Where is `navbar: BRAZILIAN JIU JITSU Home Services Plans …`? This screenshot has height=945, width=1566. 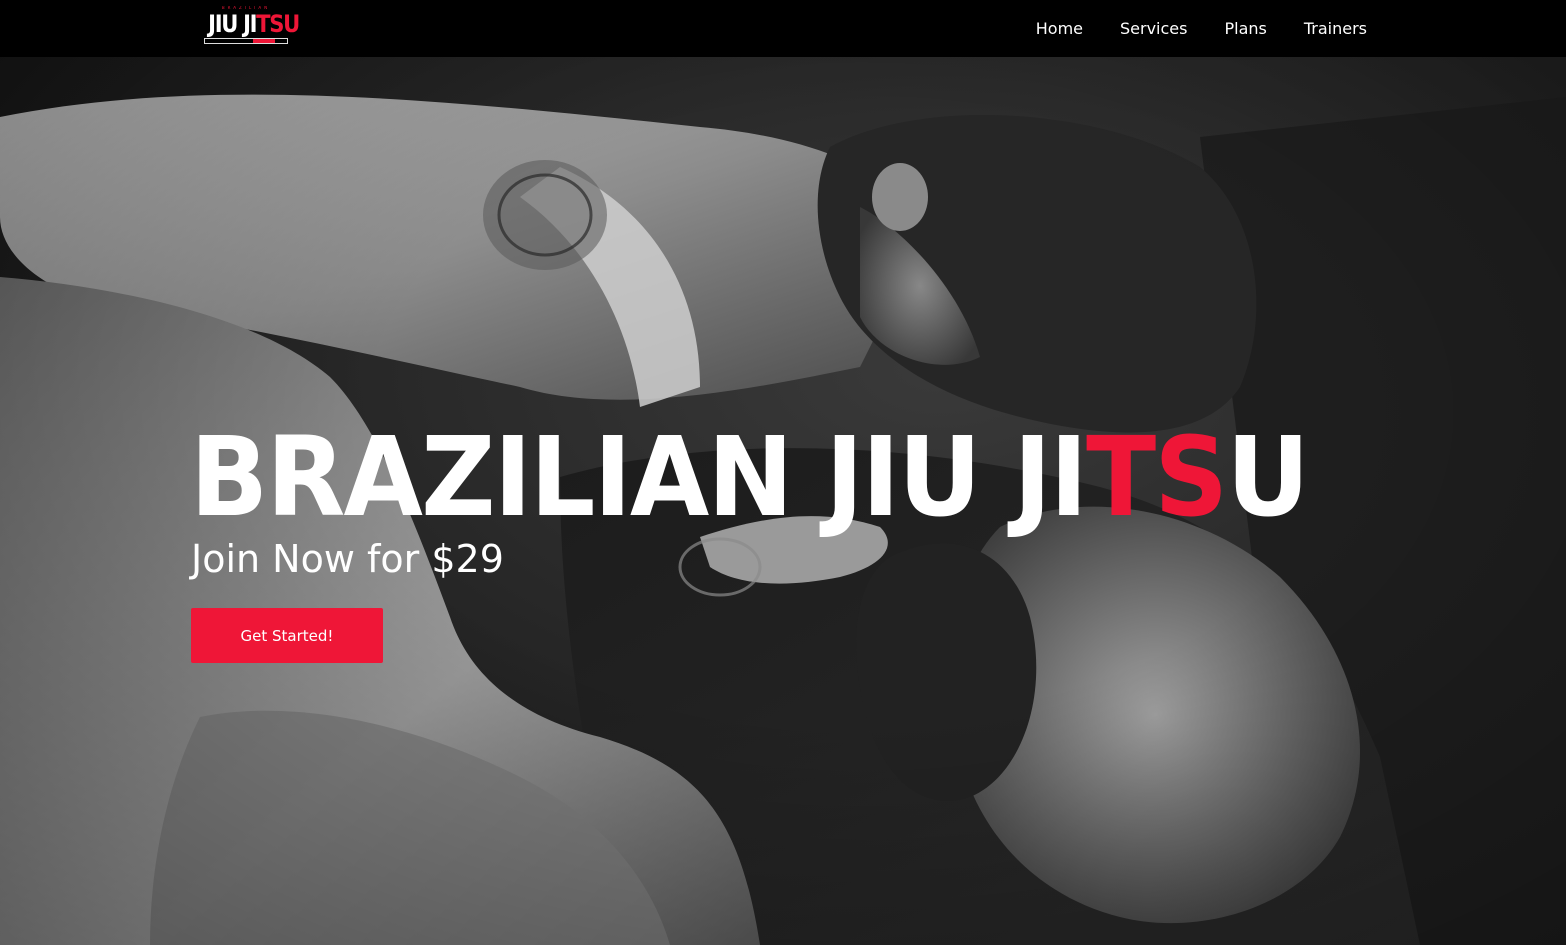
navbar: BRAZILIAN JIU JITSU Home Services Plans … is located at coordinates (783, 28).